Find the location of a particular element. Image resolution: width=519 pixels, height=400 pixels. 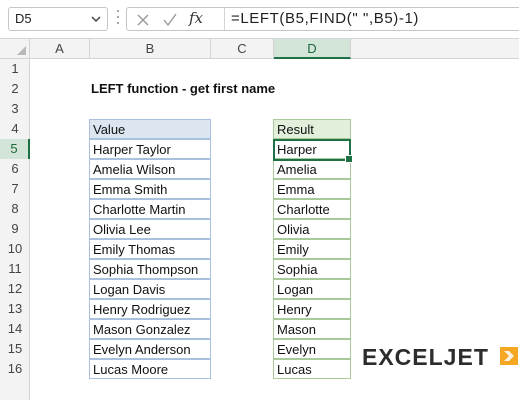

row-header: 6 is located at coordinates (15, 169).